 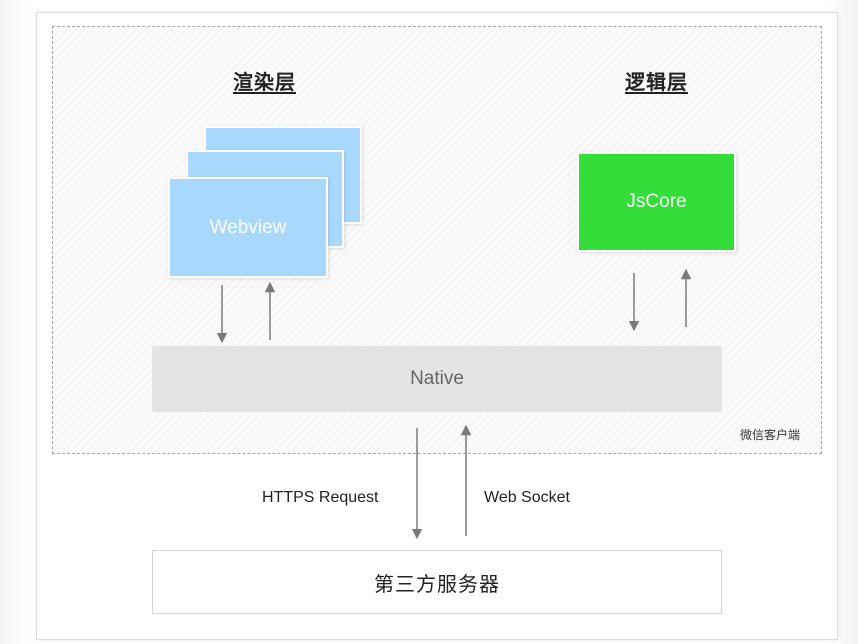 I want to click on jscore-label: JsCore, so click(x=656, y=201).